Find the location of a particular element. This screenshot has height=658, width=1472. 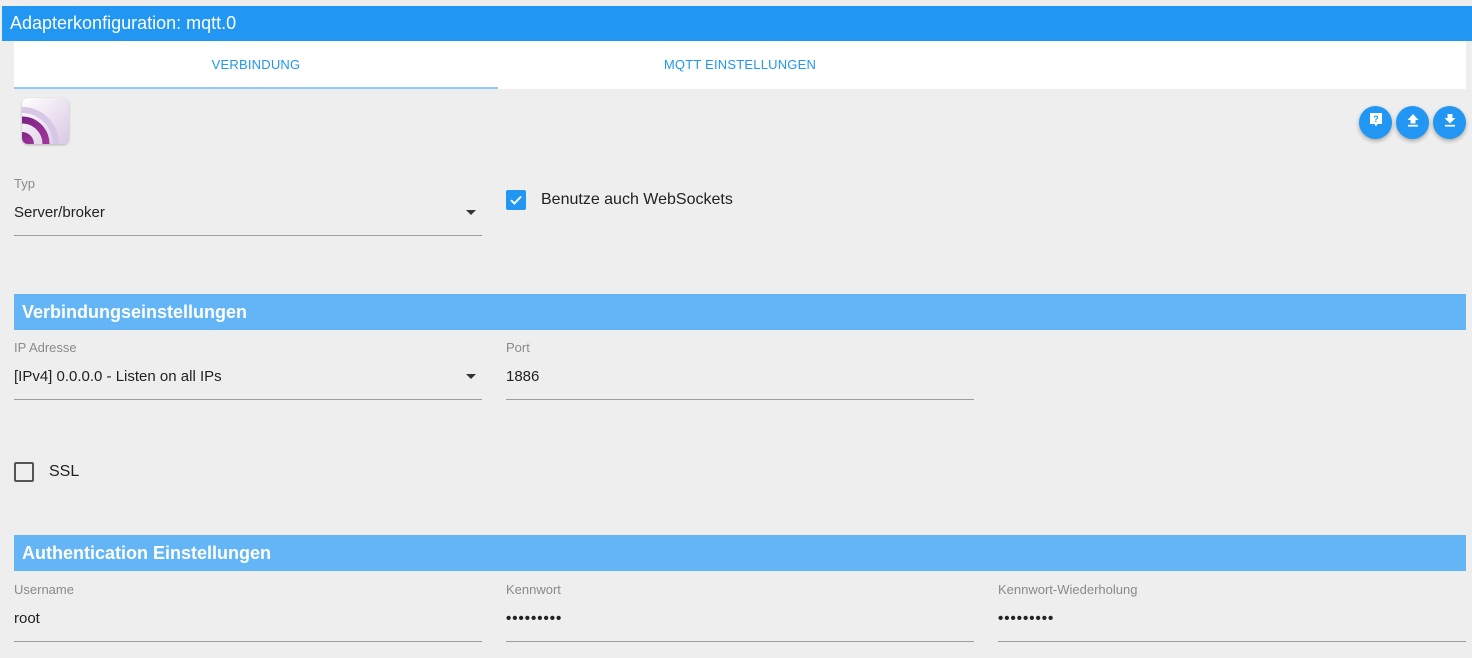

type-select: Typ Server/broker is located at coordinates (248, 206).